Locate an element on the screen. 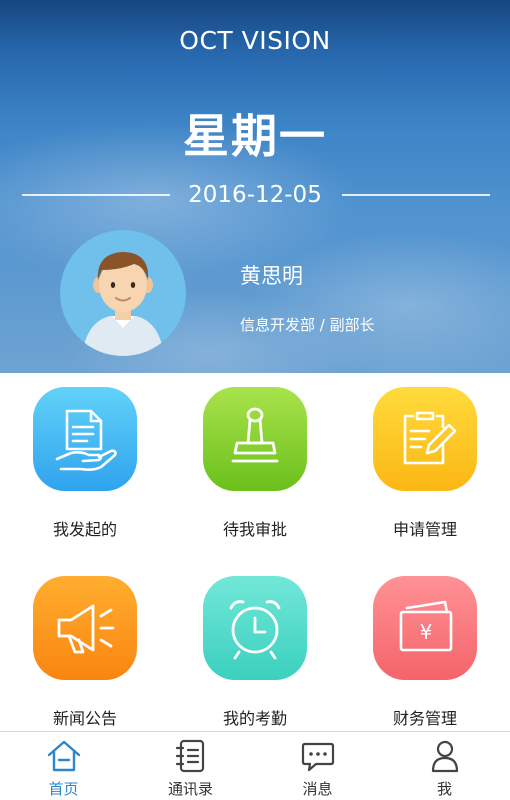 Image resolution: width=510 pixels, height=800 pixels. tab-contacts: 通讯录 is located at coordinates (190, 766).